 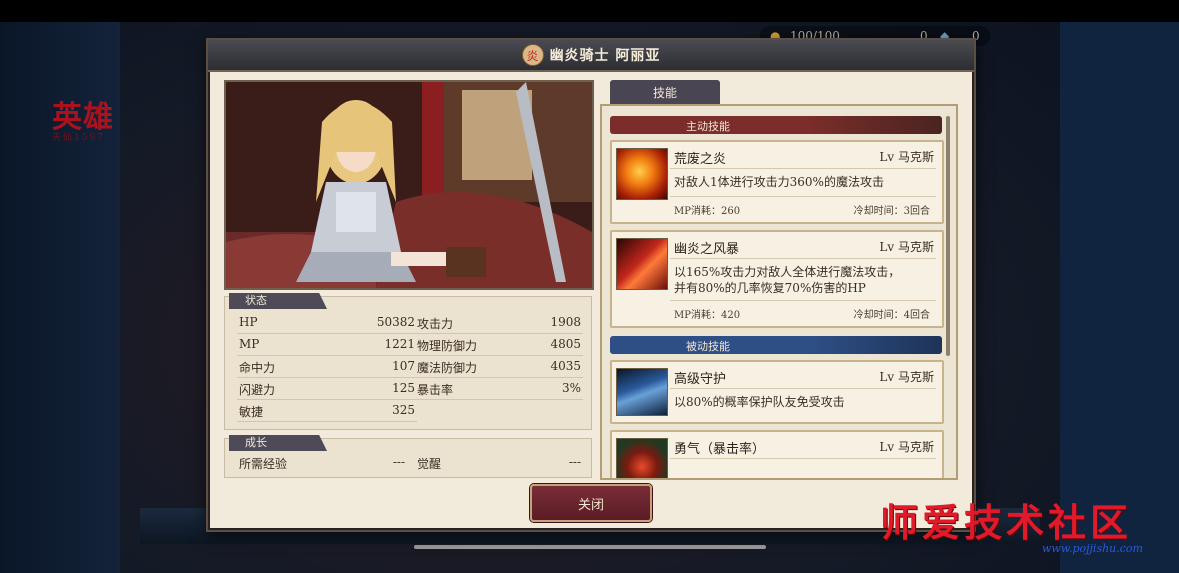 What do you see at coordinates (251, 412) in the screenshot?
I see `stat-label: 敏捷` at bounding box center [251, 412].